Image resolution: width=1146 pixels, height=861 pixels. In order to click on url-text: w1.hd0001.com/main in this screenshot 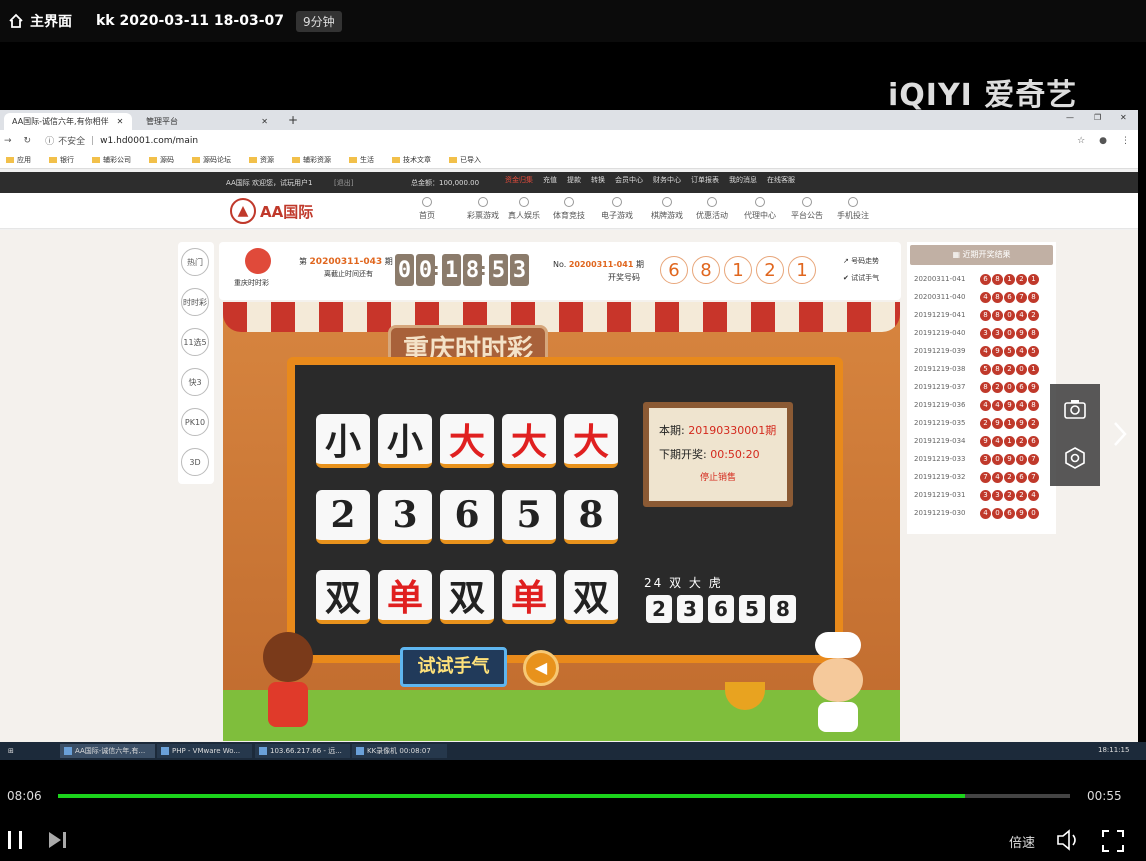, I will do `click(149, 141)`.